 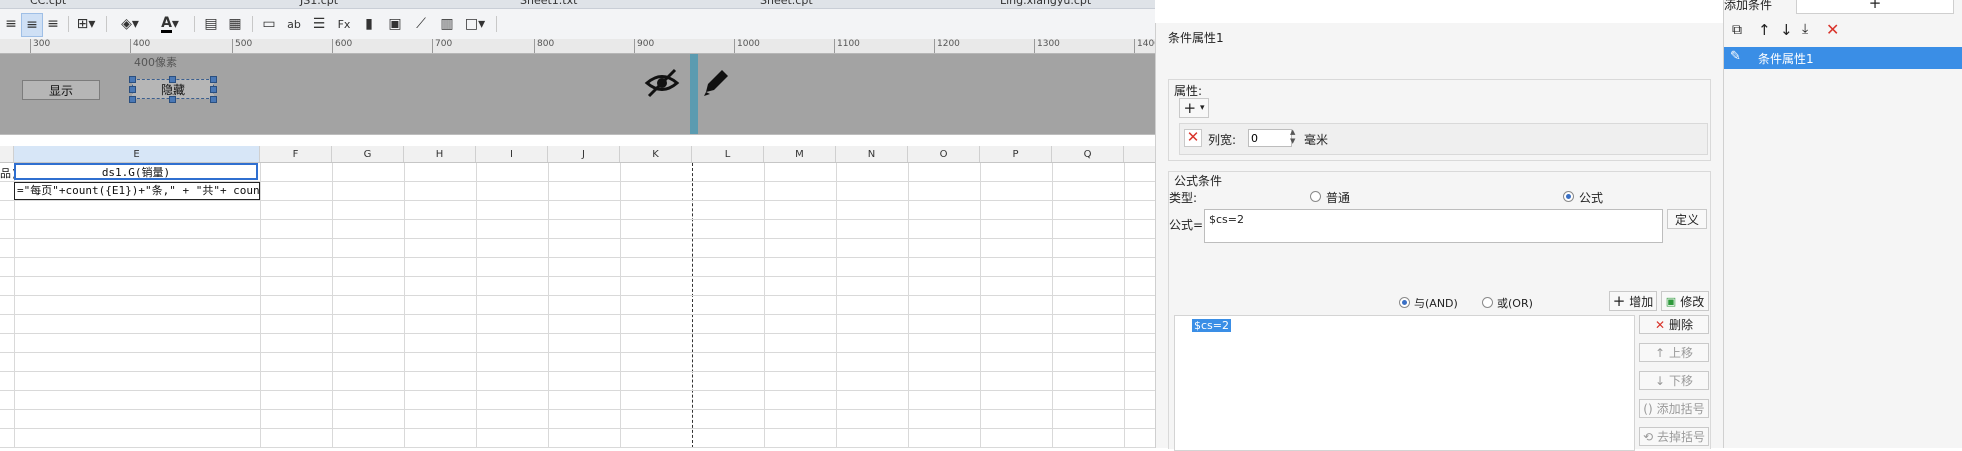 What do you see at coordinates (7, 173) in the screenshot?
I see `cell-d1: 品)` at bounding box center [7, 173].